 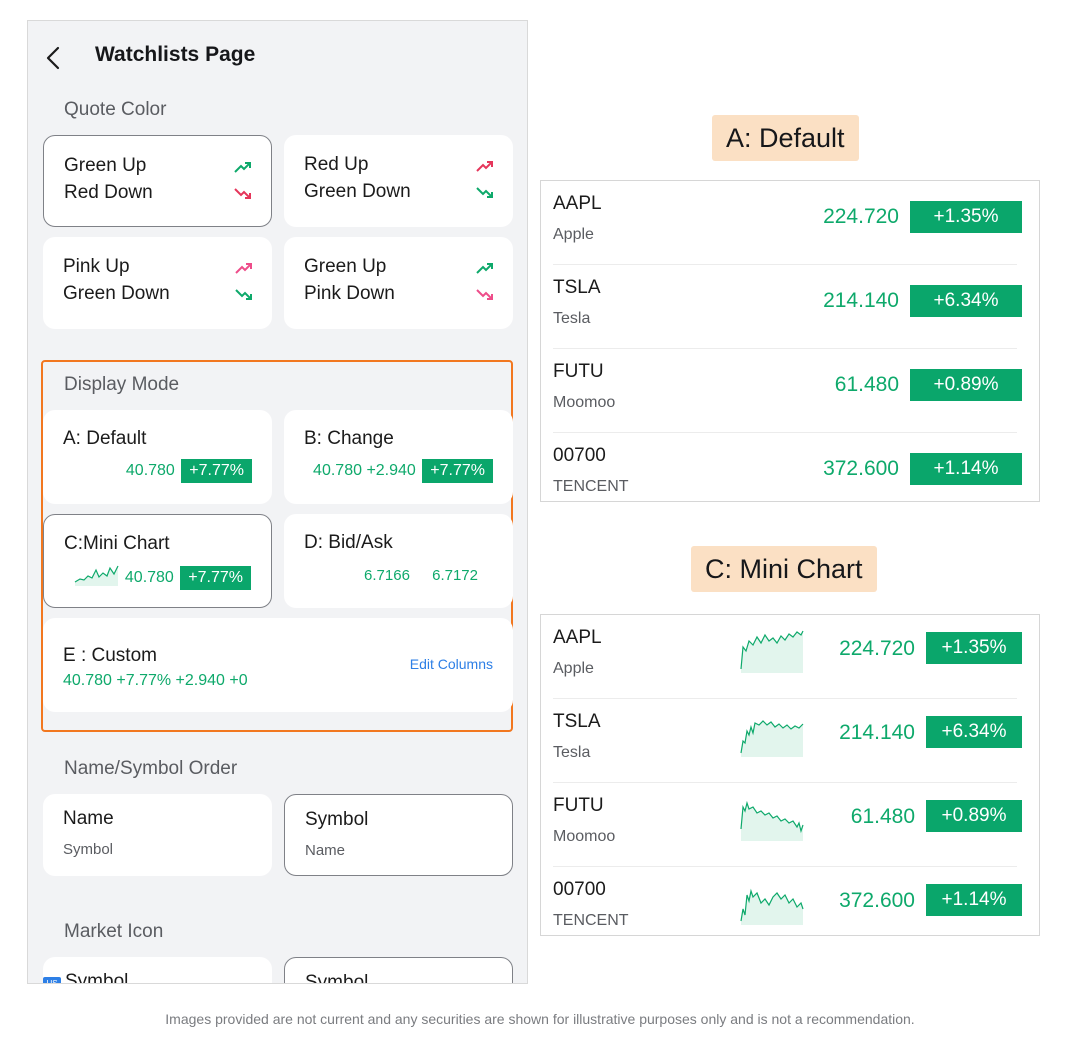 What do you see at coordinates (325, 850) in the screenshot?
I see `order-sub-label: Name` at bounding box center [325, 850].